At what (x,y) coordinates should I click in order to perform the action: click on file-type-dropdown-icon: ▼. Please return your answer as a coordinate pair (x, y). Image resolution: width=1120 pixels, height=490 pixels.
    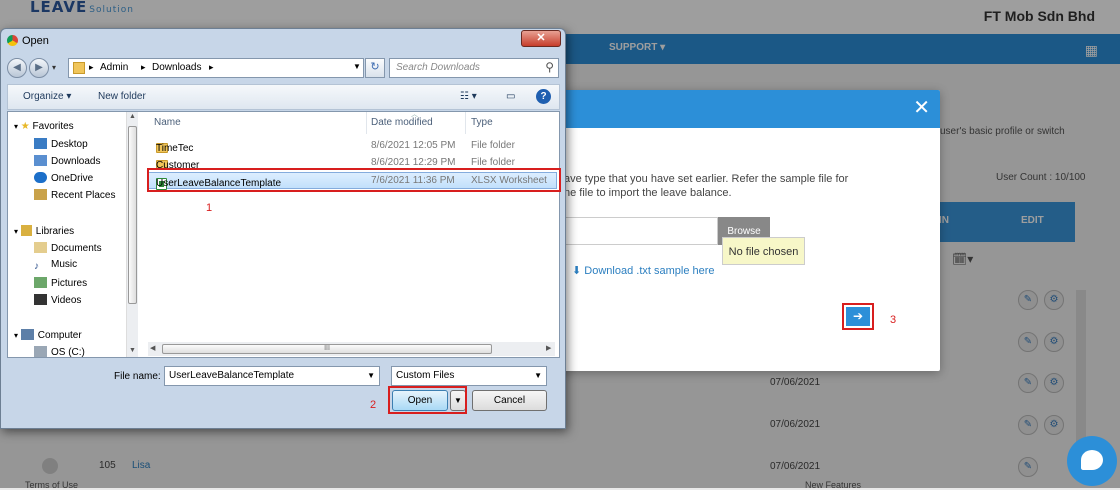
    Looking at the image, I should click on (538, 375).